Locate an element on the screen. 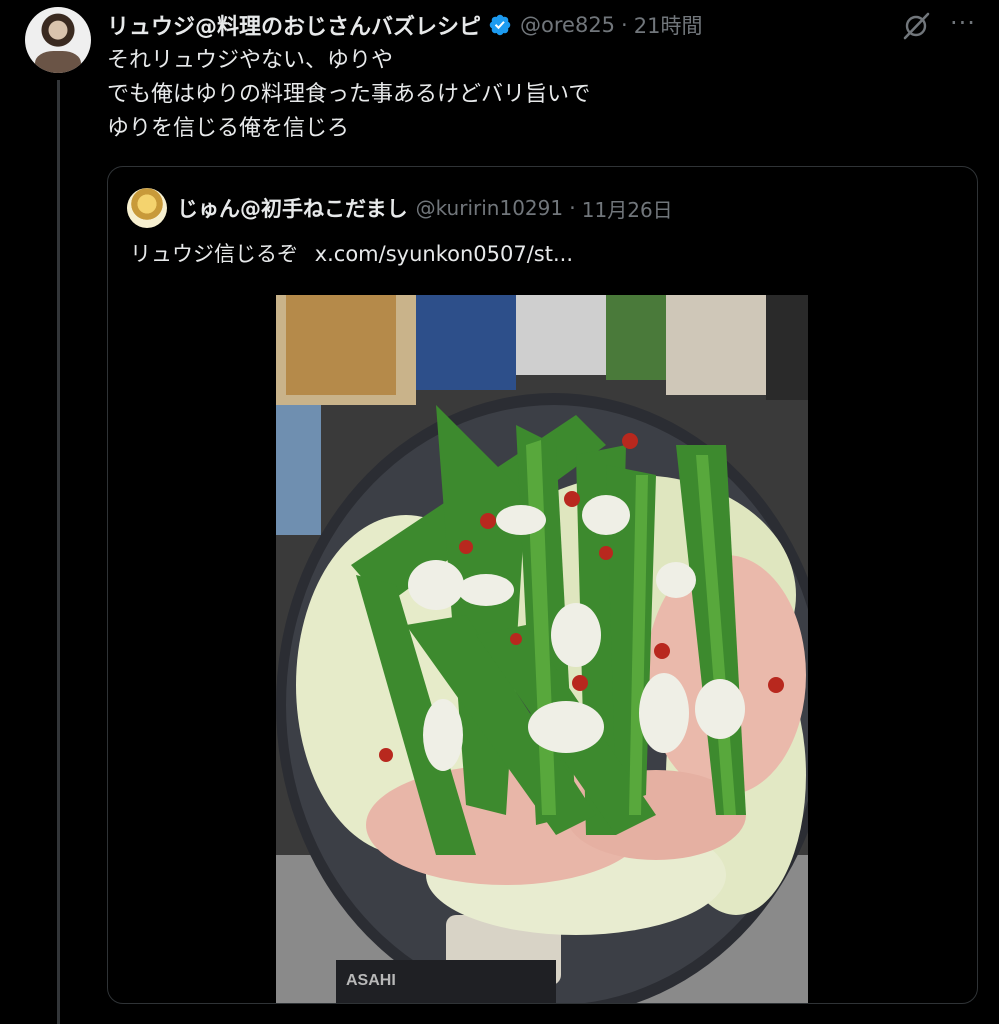 This screenshot has height=1024, width=999. verified-badge-icon is located at coordinates (500, 25).